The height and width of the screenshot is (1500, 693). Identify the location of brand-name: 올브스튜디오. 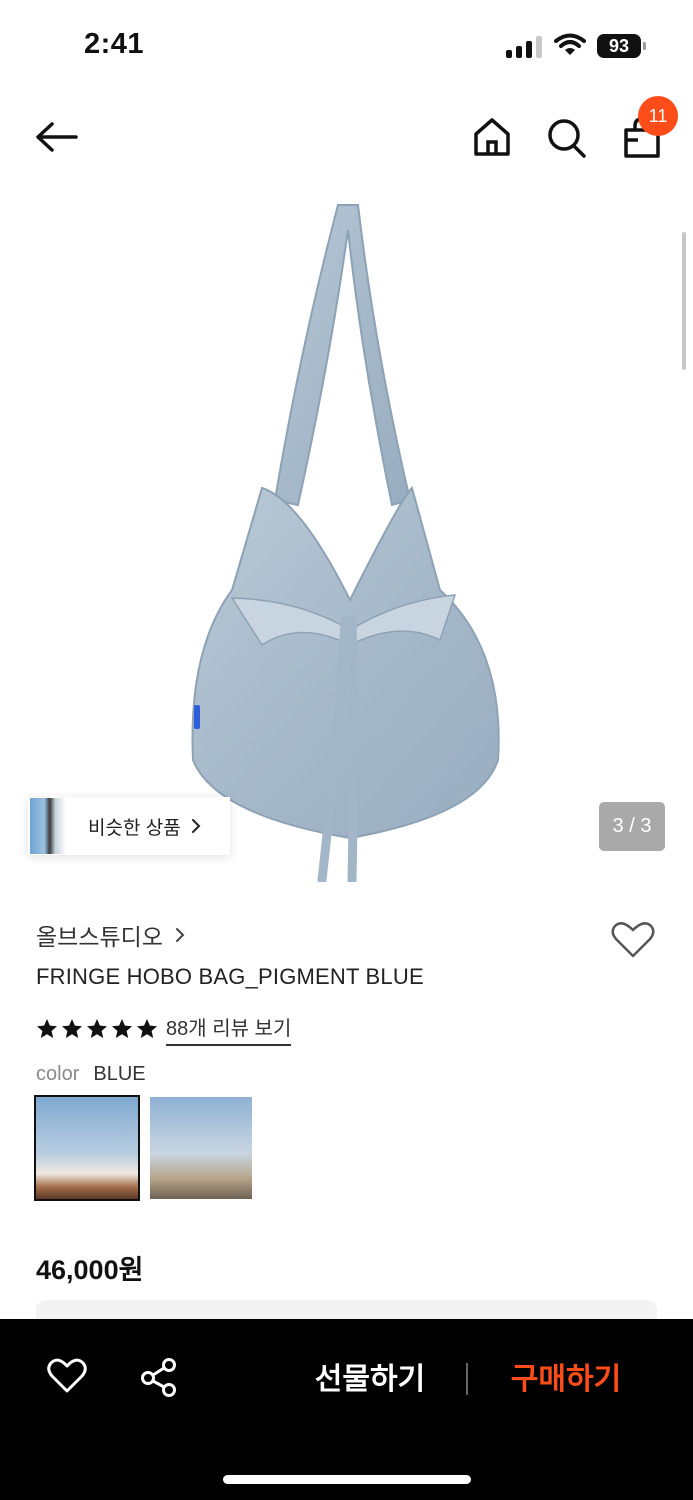
(99, 937).